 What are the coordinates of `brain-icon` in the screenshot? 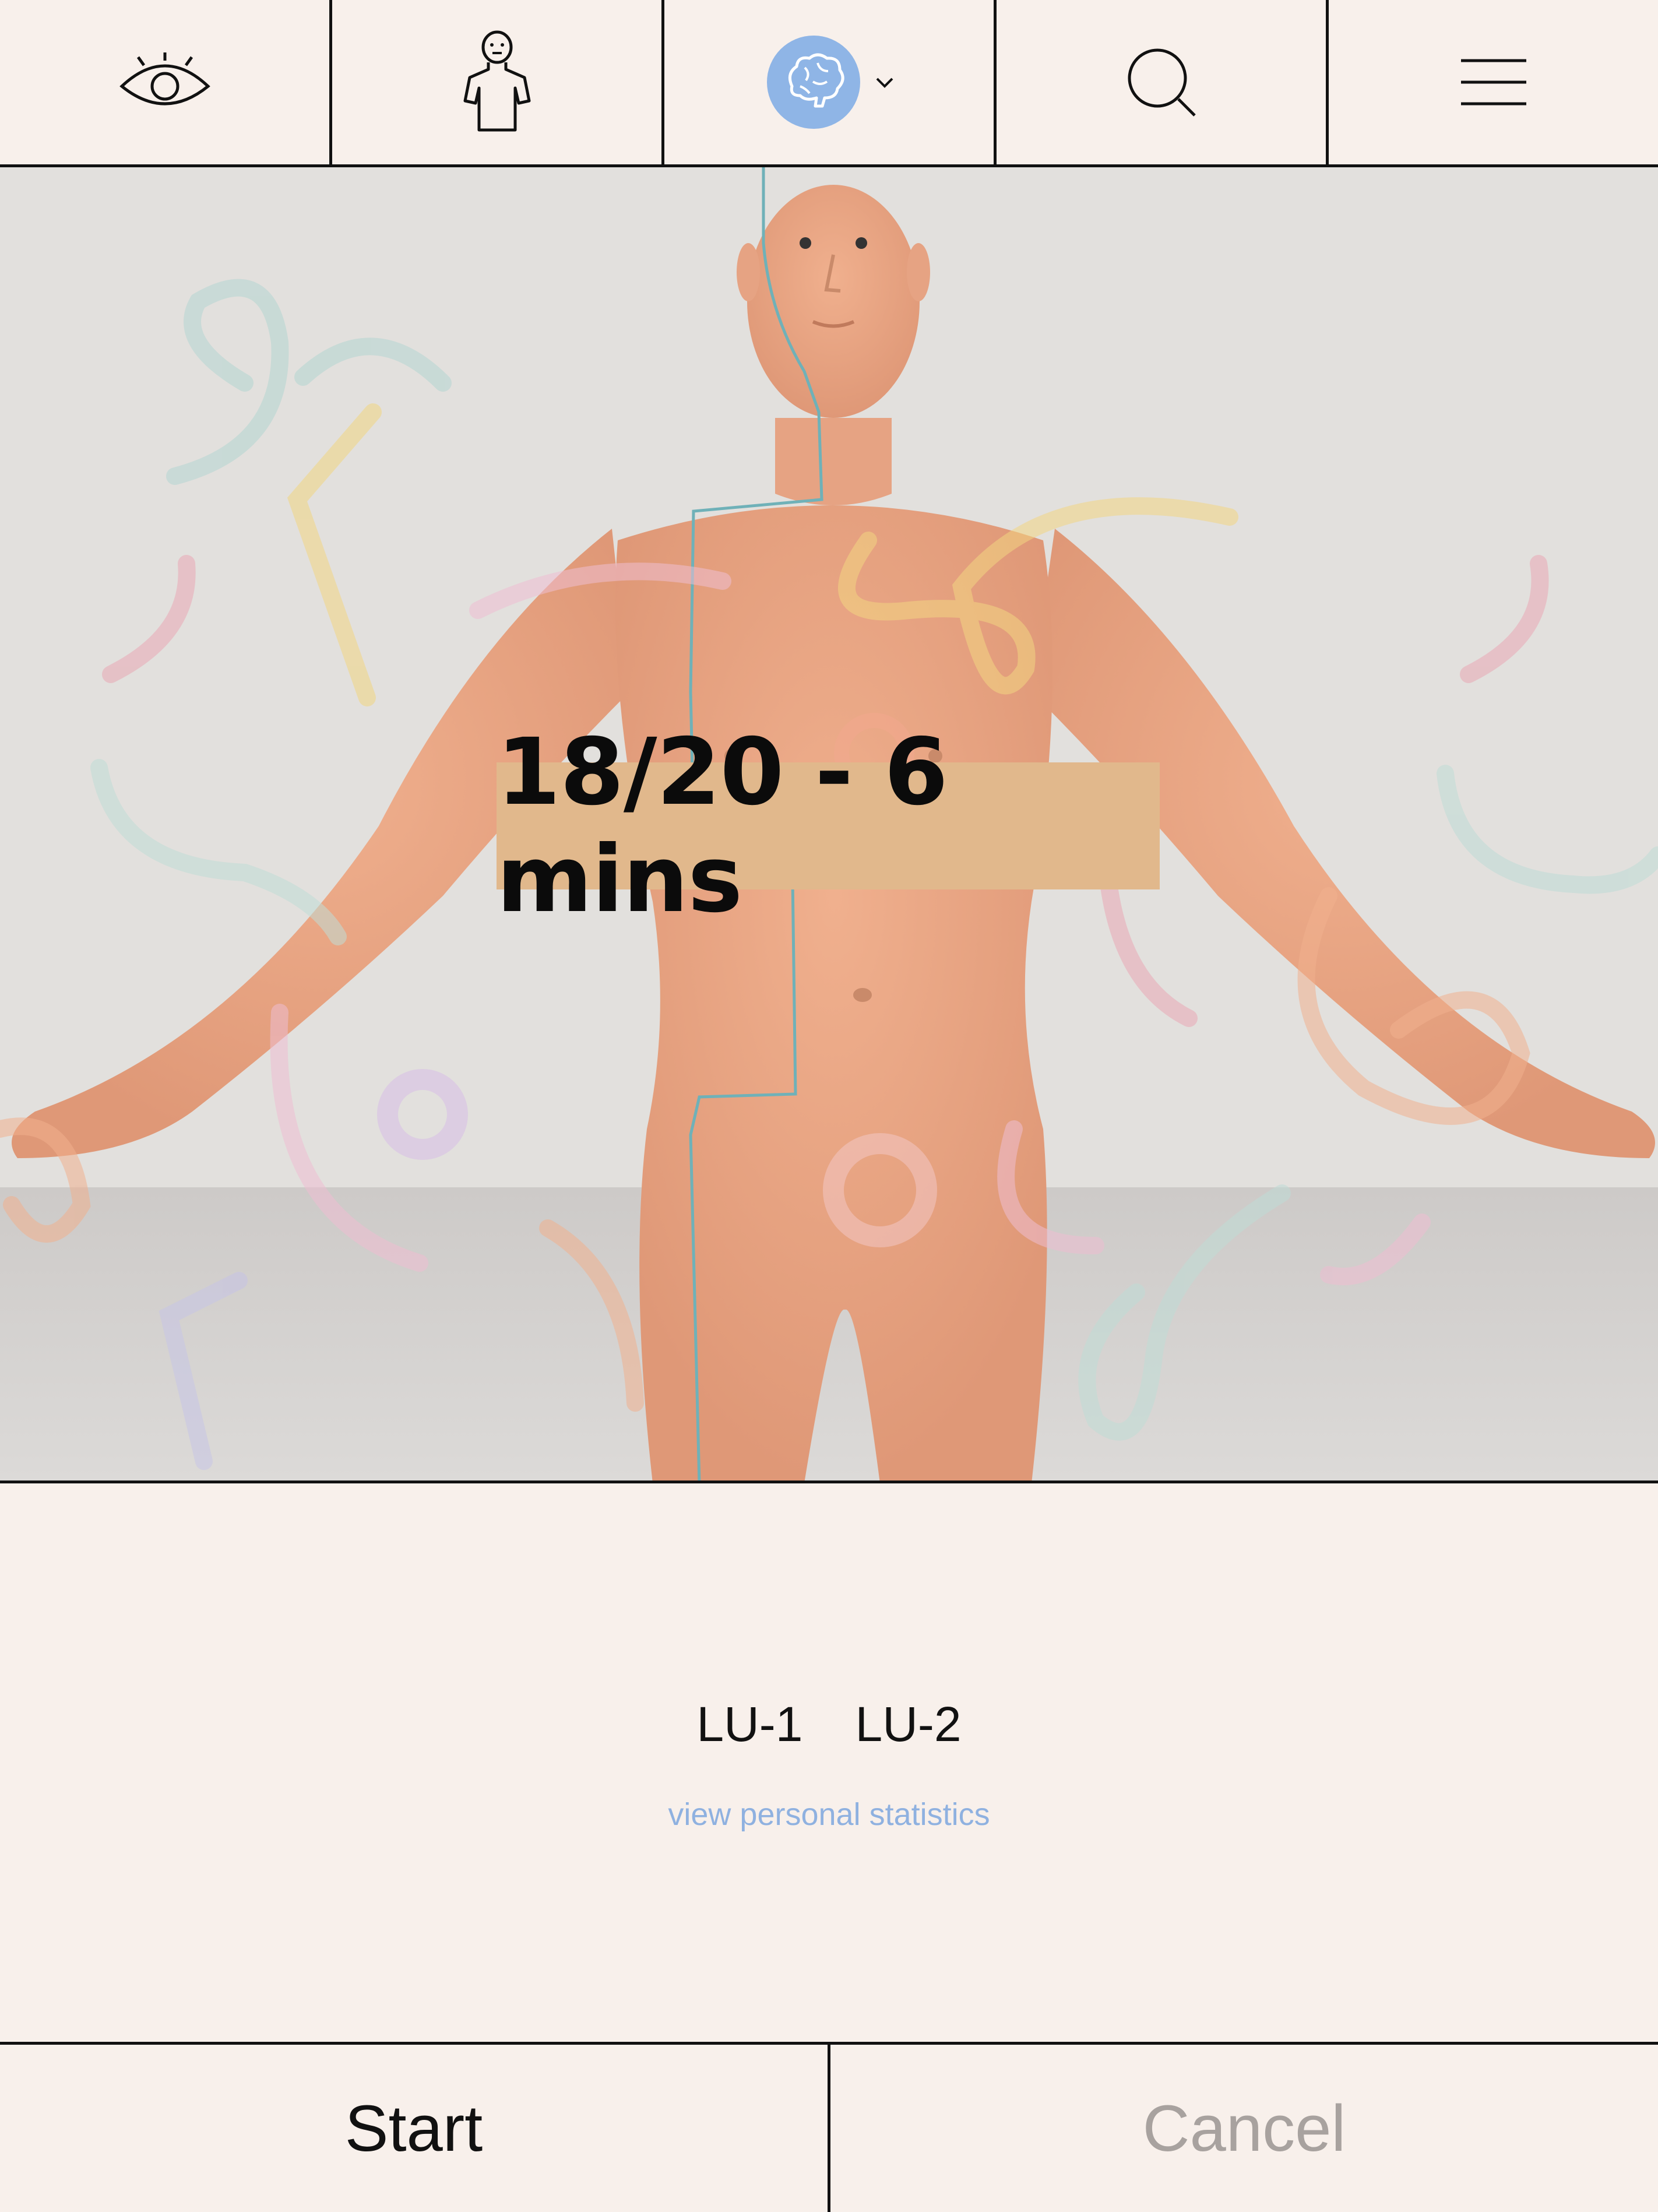 It's located at (813, 83).